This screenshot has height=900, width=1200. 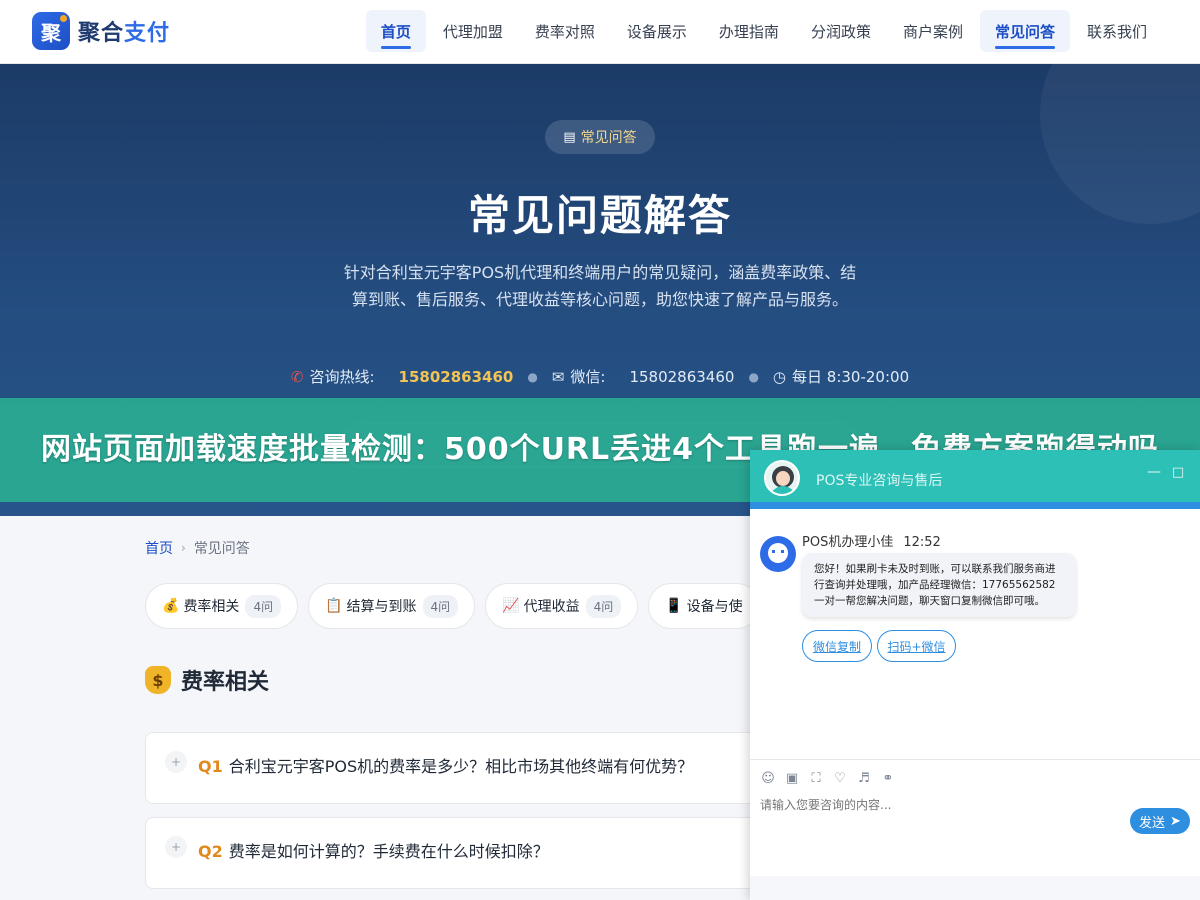 I want to click on screenshot-icon: ⛶, so click(x=816, y=778).